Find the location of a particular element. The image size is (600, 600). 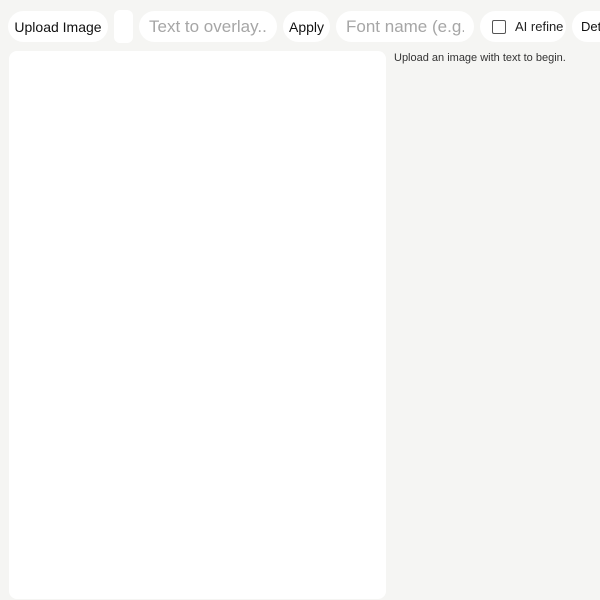

ai-refine-checkbox is located at coordinates (499, 26).